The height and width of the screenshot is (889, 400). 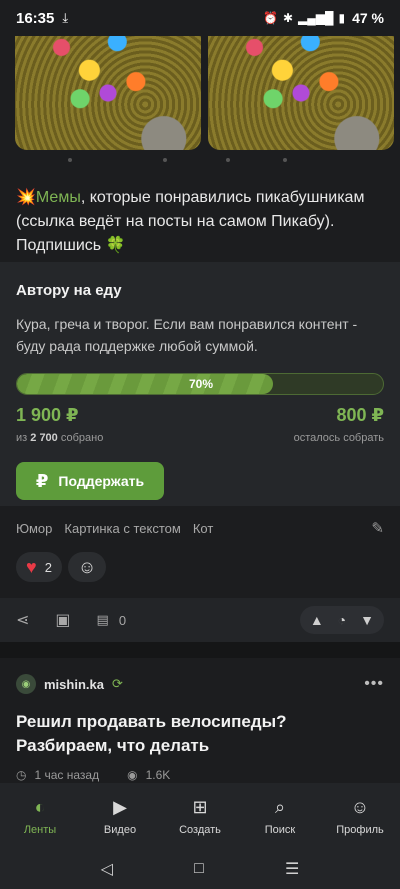 What do you see at coordinates (316, 18) in the screenshot?
I see `signal-icon: ▂▄▆█` at bounding box center [316, 18].